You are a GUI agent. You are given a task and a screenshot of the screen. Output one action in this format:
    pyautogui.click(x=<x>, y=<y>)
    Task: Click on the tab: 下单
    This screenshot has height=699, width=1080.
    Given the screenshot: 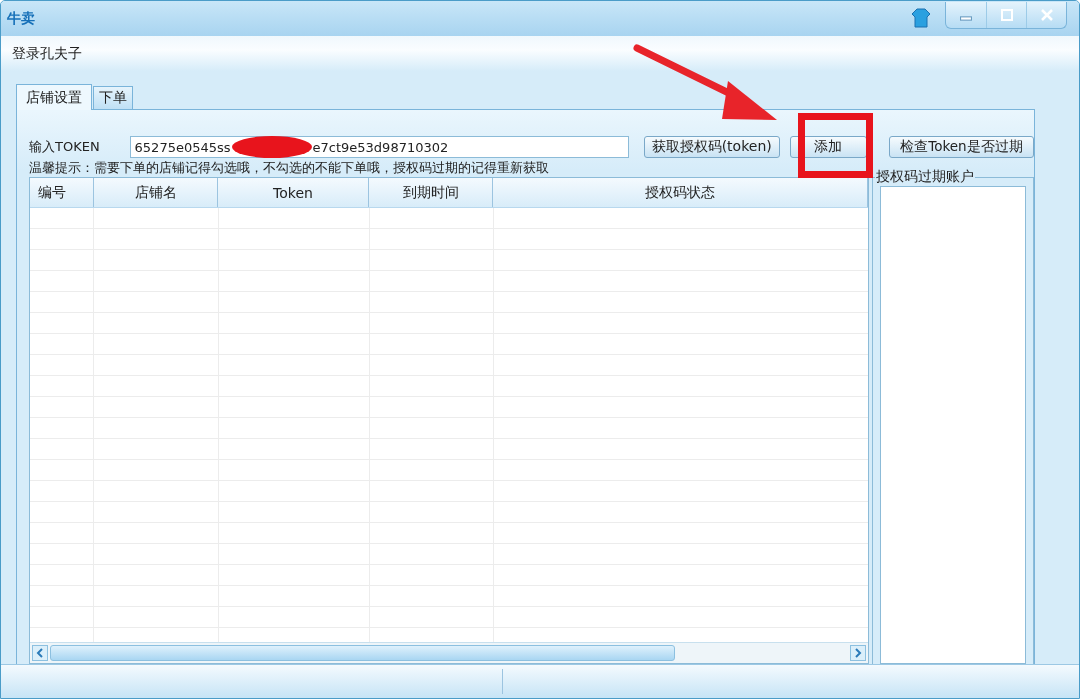 What is the action you would take?
    pyautogui.click(x=113, y=97)
    